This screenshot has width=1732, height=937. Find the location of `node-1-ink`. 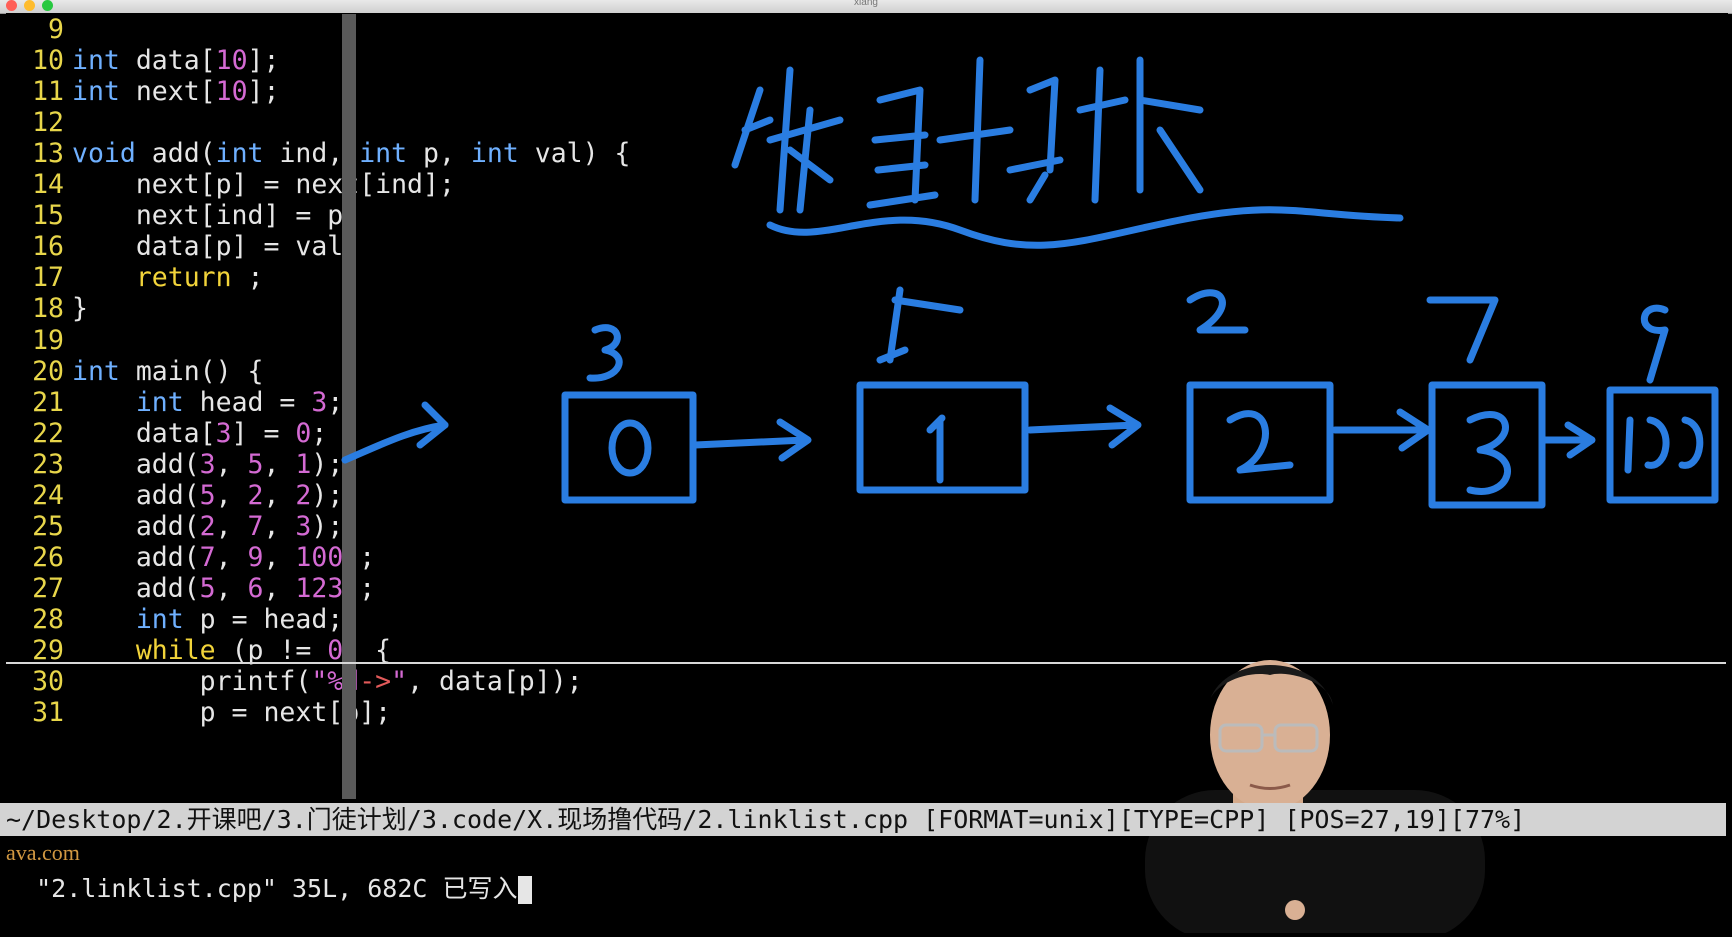

node-1-ink is located at coordinates (942, 437).